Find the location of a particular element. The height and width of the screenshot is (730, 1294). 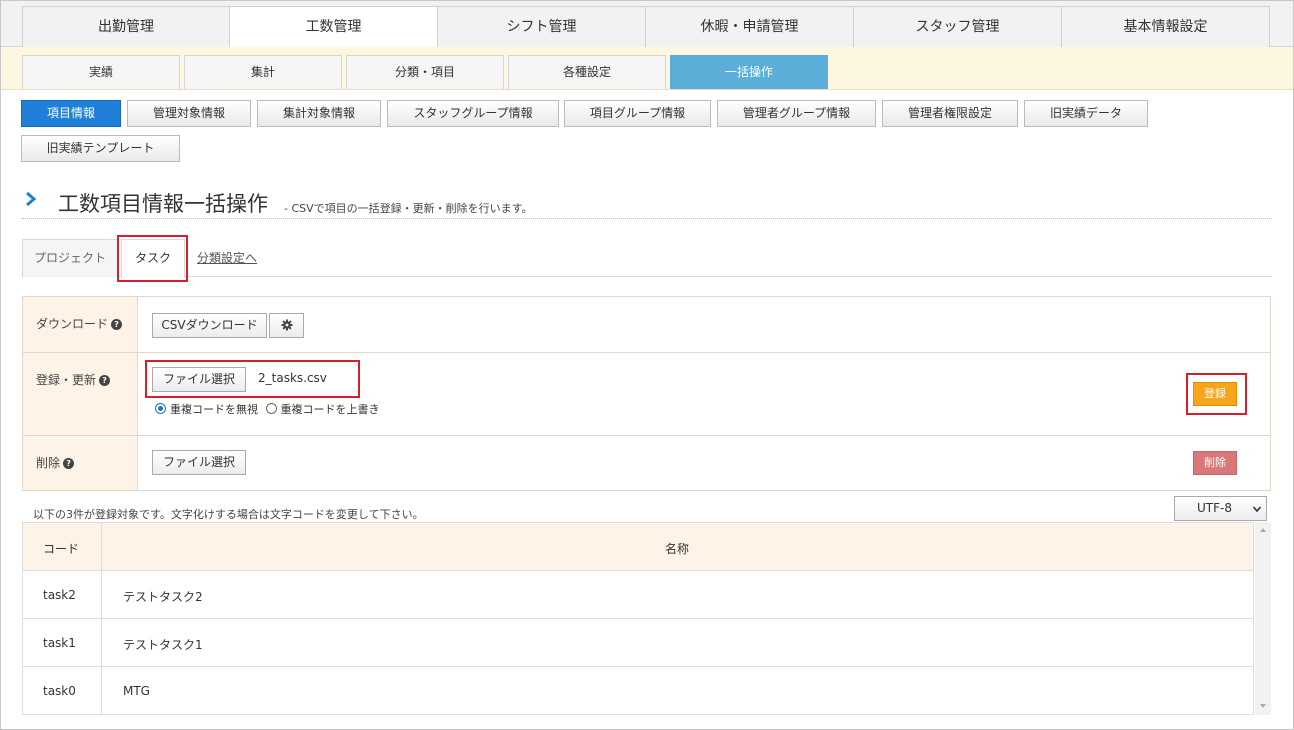

register-file-select-button: ファイル選択 is located at coordinates (199, 379).